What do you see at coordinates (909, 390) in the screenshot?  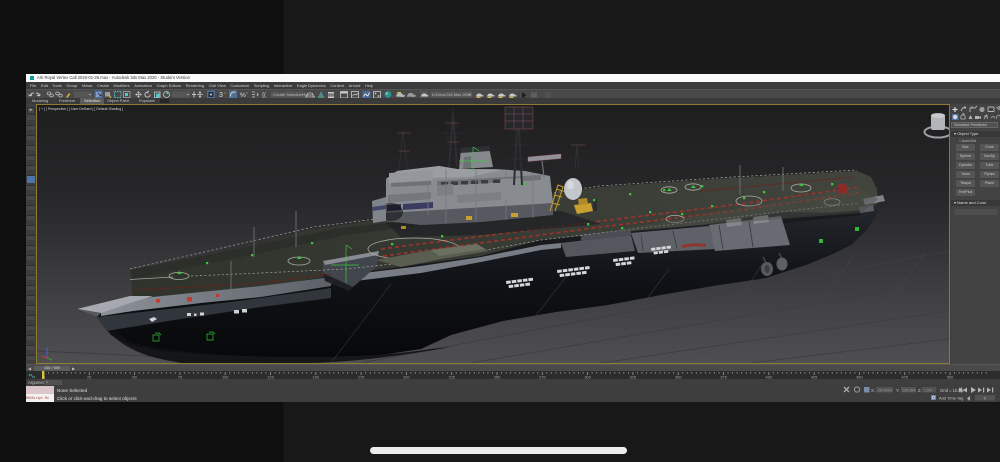 I see `svg-text: 135.36m` at bounding box center [909, 390].